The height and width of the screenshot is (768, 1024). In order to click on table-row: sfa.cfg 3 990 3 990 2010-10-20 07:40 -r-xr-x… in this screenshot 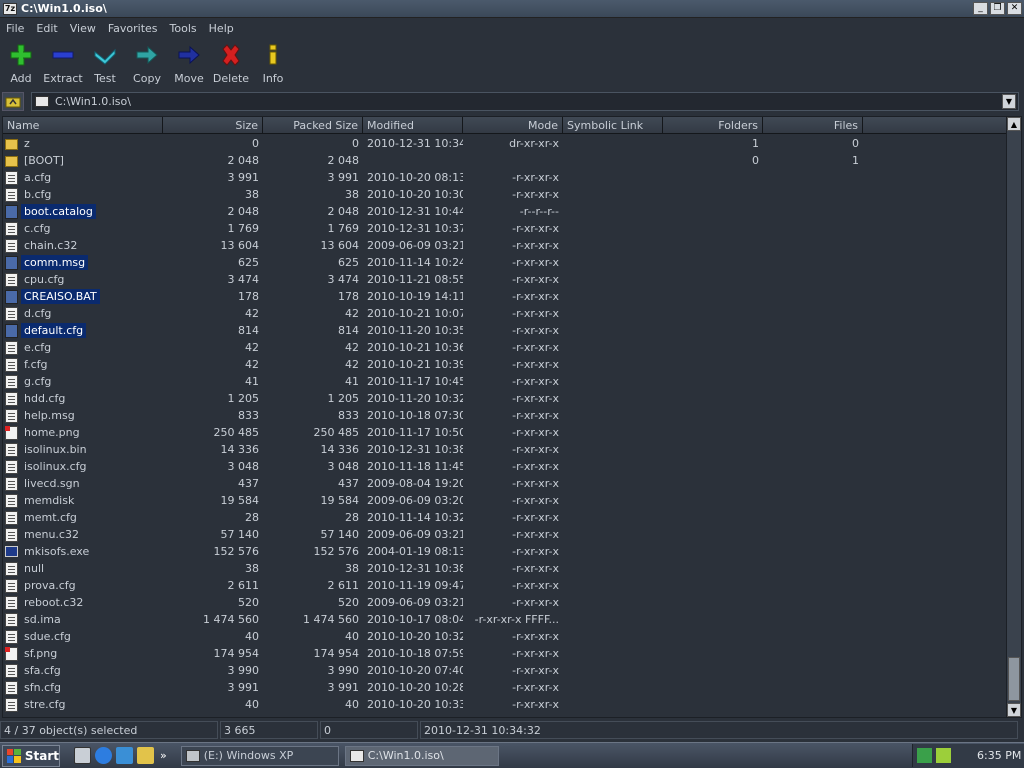, I will do `click(505, 670)`.